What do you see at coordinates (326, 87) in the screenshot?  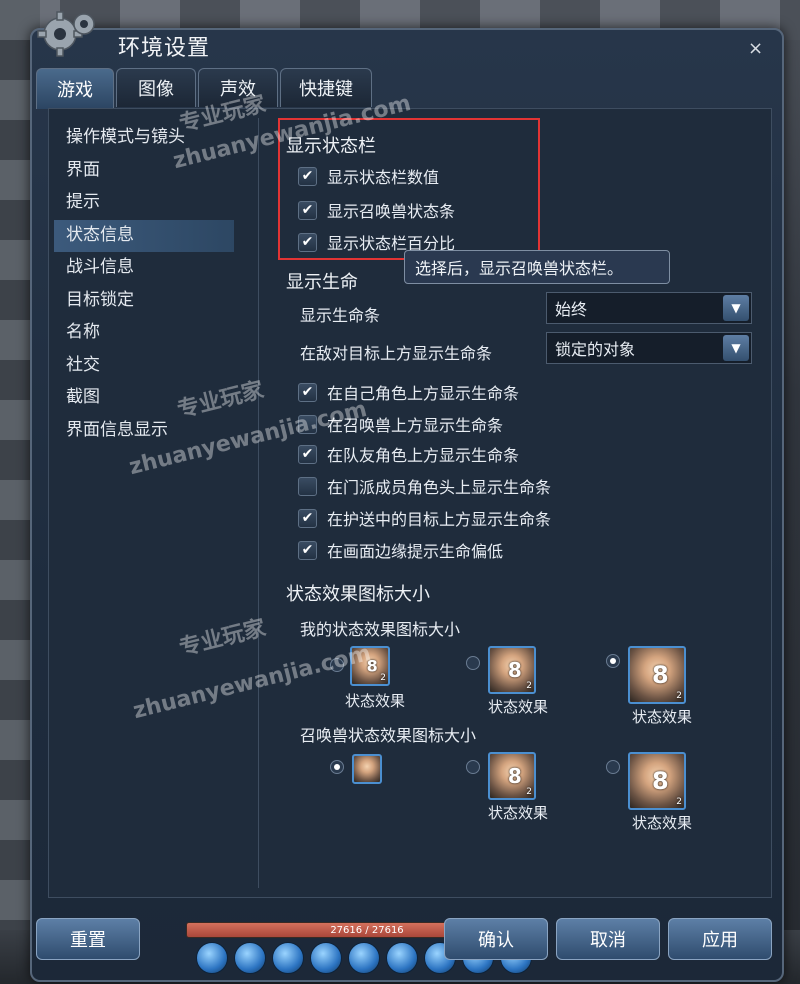 I see `tab-hotkeys: 快捷键` at bounding box center [326, 87].